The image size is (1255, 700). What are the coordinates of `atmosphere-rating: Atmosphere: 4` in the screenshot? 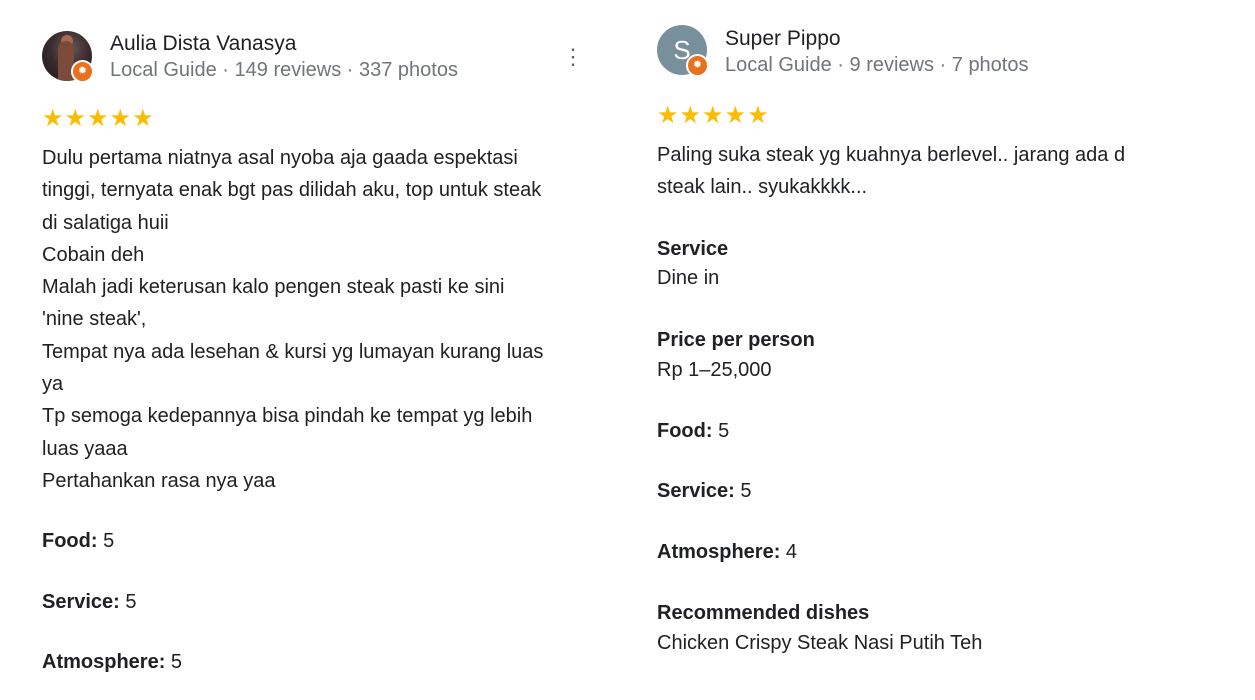 It's located at (727, 552).